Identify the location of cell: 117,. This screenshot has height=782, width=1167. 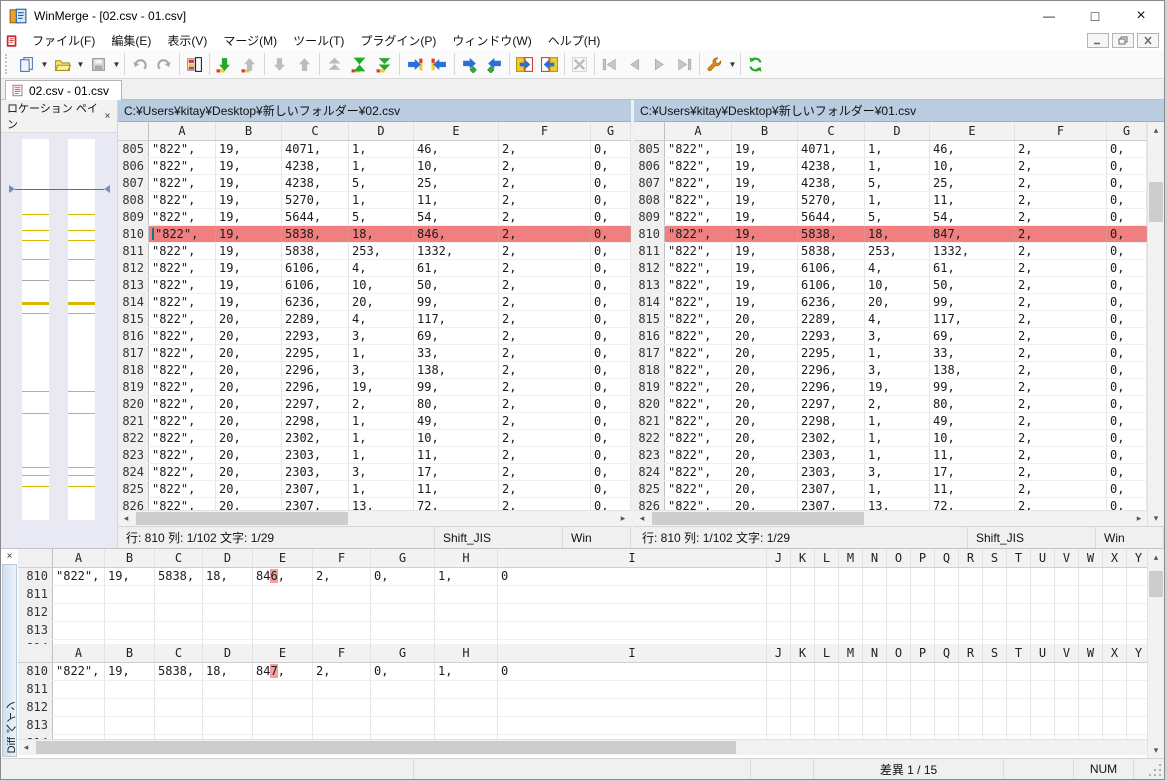
(972, 319).